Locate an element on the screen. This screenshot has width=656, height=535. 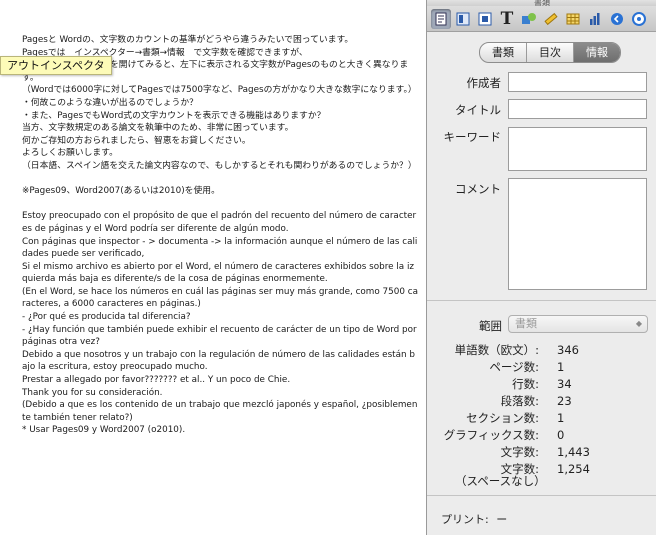
table-icon is located at coordinates (573, 19).